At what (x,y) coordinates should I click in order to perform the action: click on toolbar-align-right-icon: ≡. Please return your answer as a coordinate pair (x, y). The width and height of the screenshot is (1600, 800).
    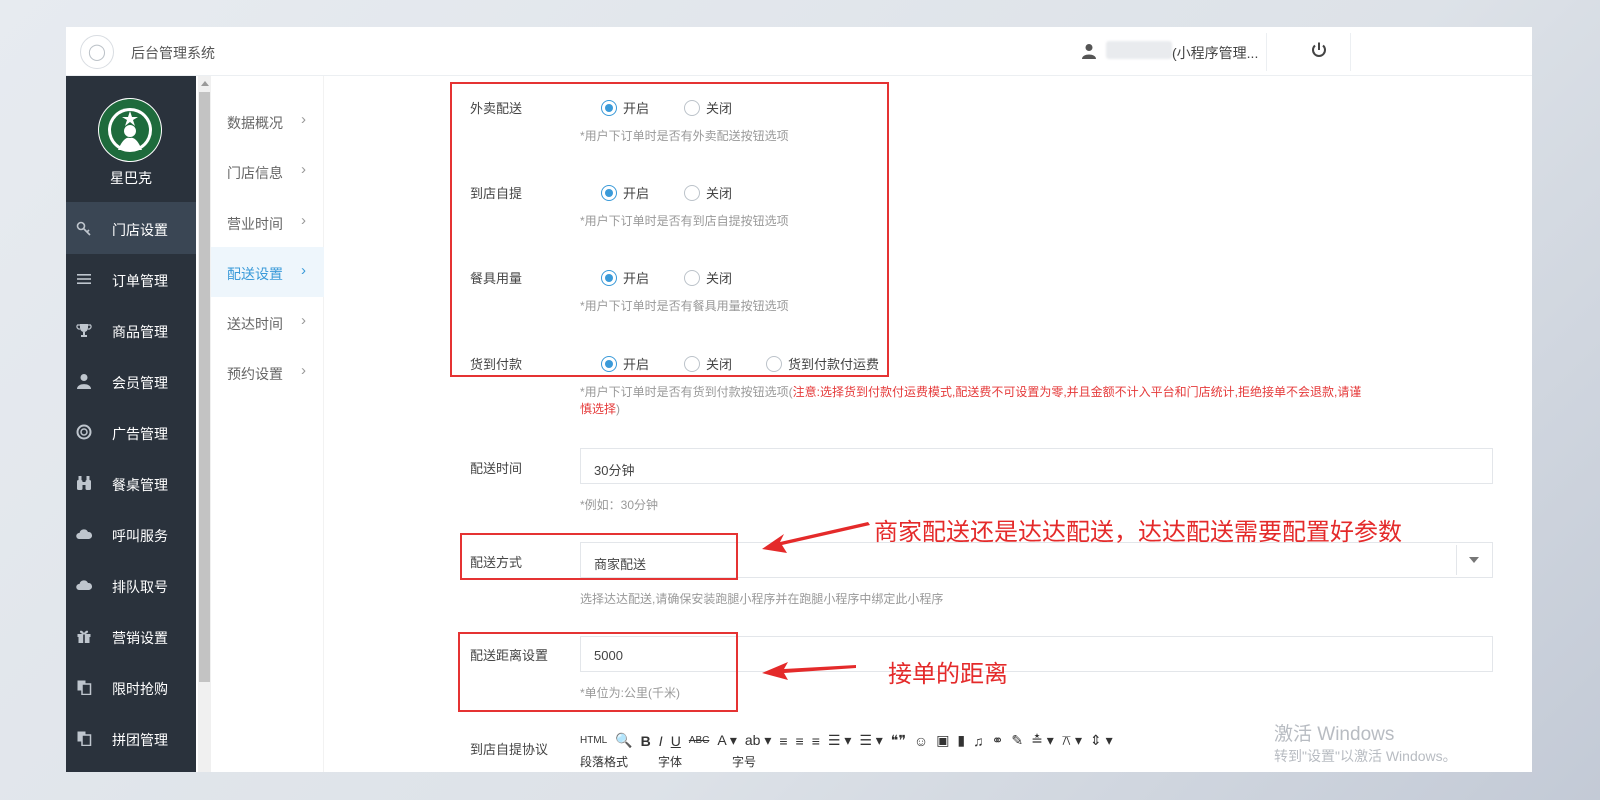
    Looking at the image, I should click on (816, 741).